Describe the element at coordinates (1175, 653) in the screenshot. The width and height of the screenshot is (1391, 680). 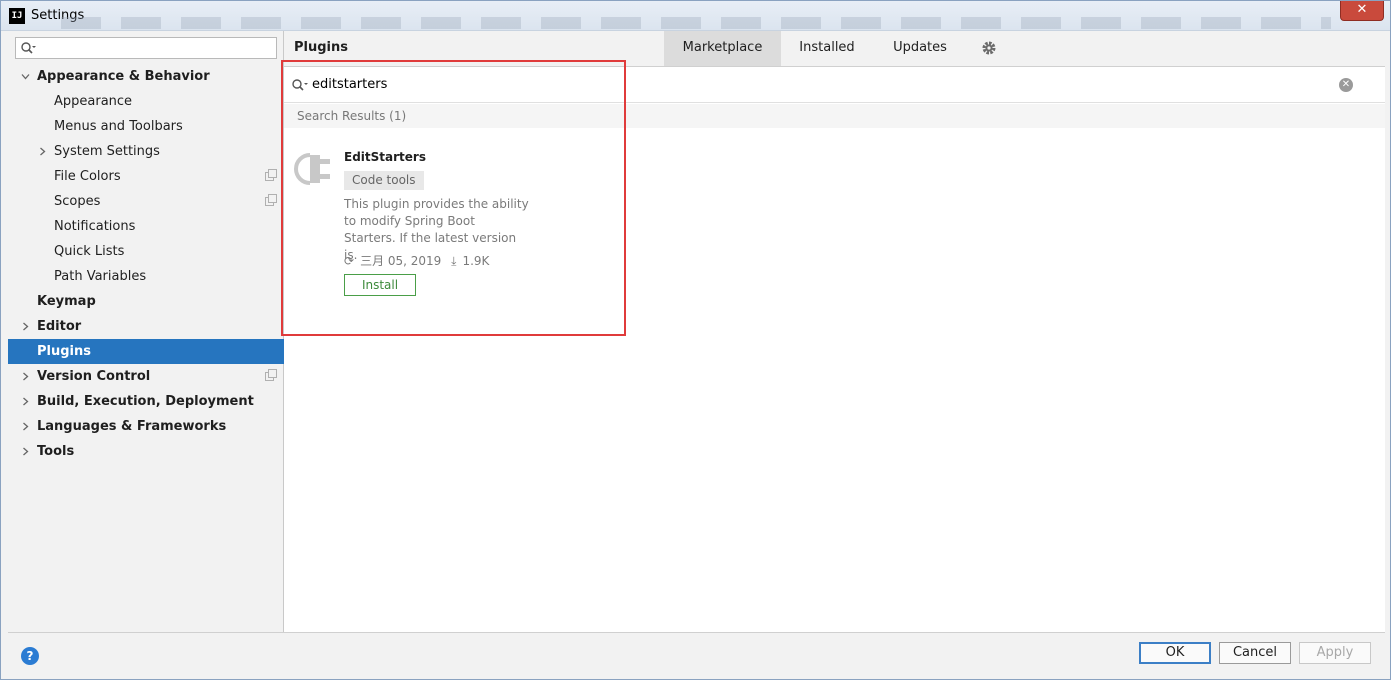
I see `ok-button: OK` at that location.